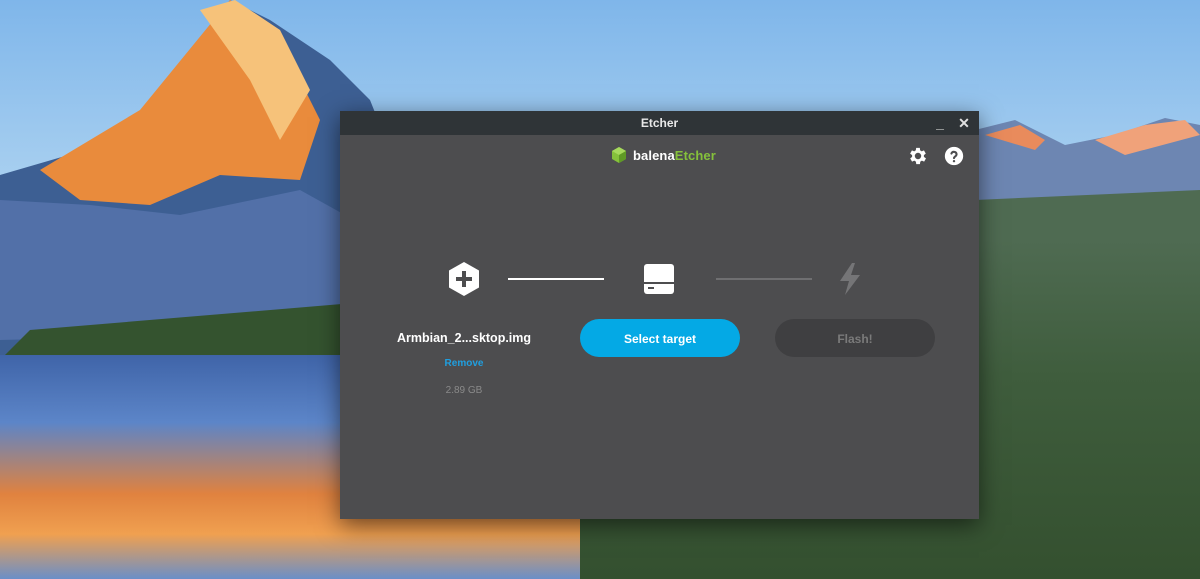  Describe the element at coordinates (695, 155) in the screenshot. I see `brand-suffix: Etcher` at that location.